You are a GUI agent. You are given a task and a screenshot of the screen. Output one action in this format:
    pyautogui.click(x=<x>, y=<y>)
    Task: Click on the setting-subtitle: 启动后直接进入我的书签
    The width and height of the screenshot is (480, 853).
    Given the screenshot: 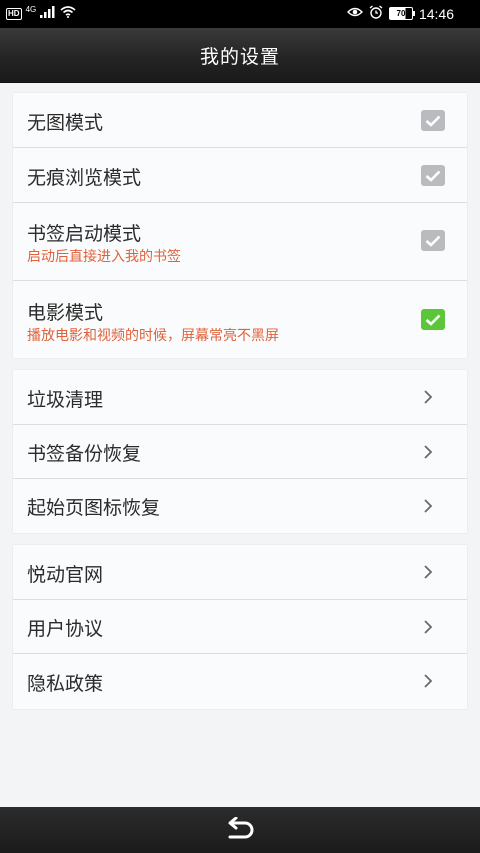 What is the action you would take?
    pyautogui.click(x=104, y=257)
    